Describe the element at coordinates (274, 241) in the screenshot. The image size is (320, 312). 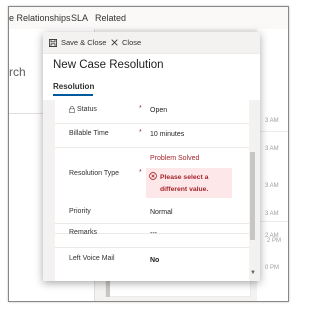
I see `timestamp: 2 PM` at that location.